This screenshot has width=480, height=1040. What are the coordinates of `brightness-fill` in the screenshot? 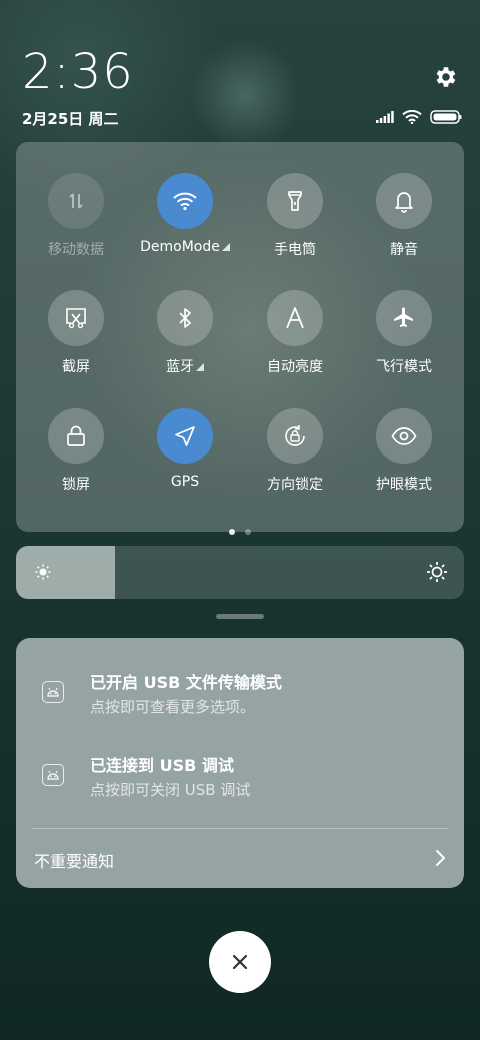 It's located at (65, 572).